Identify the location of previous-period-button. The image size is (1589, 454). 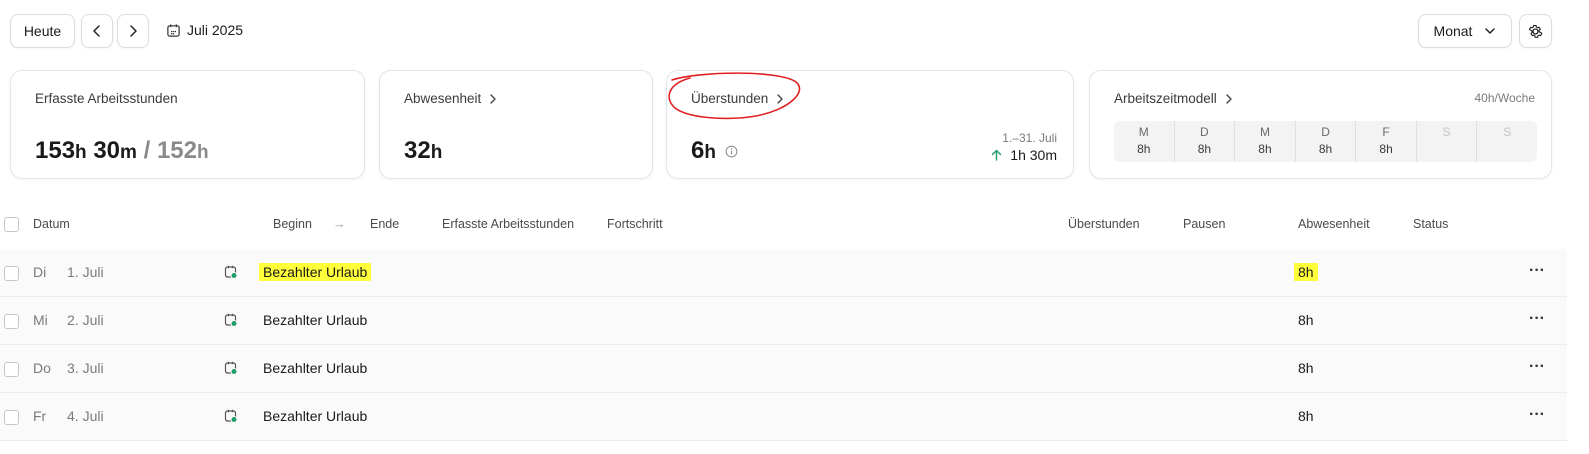
(97, 31).